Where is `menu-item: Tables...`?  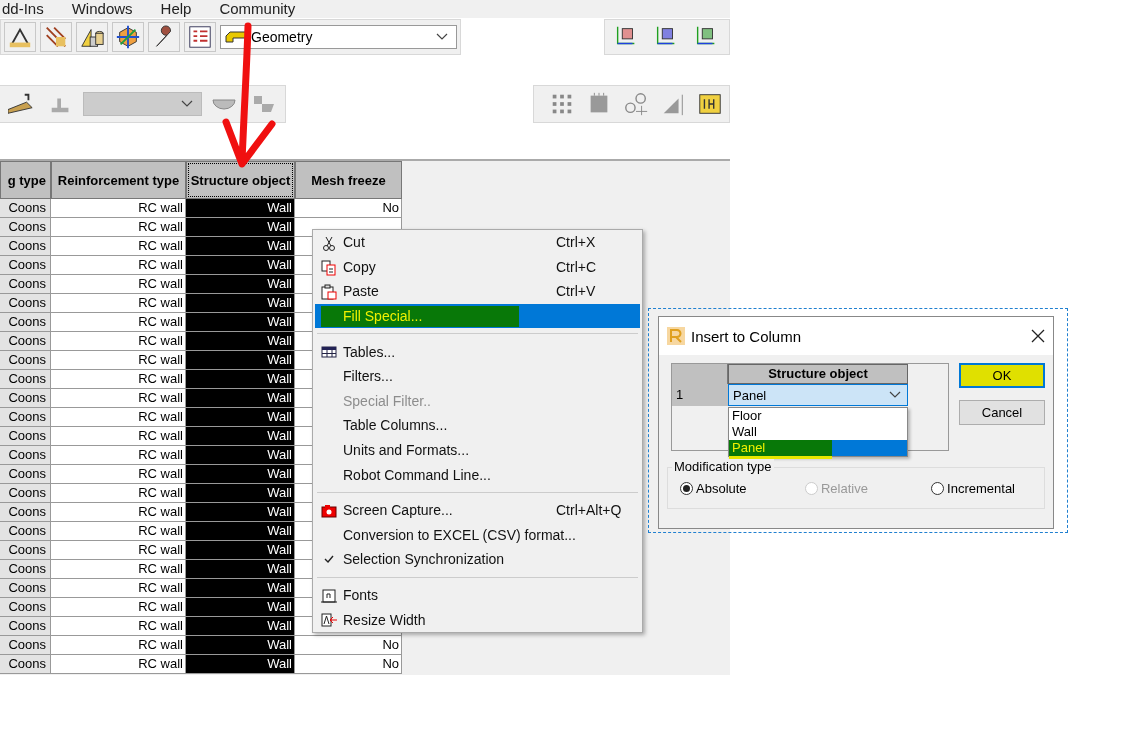
menu-item: Tables... is located at coordinates (477, 351).